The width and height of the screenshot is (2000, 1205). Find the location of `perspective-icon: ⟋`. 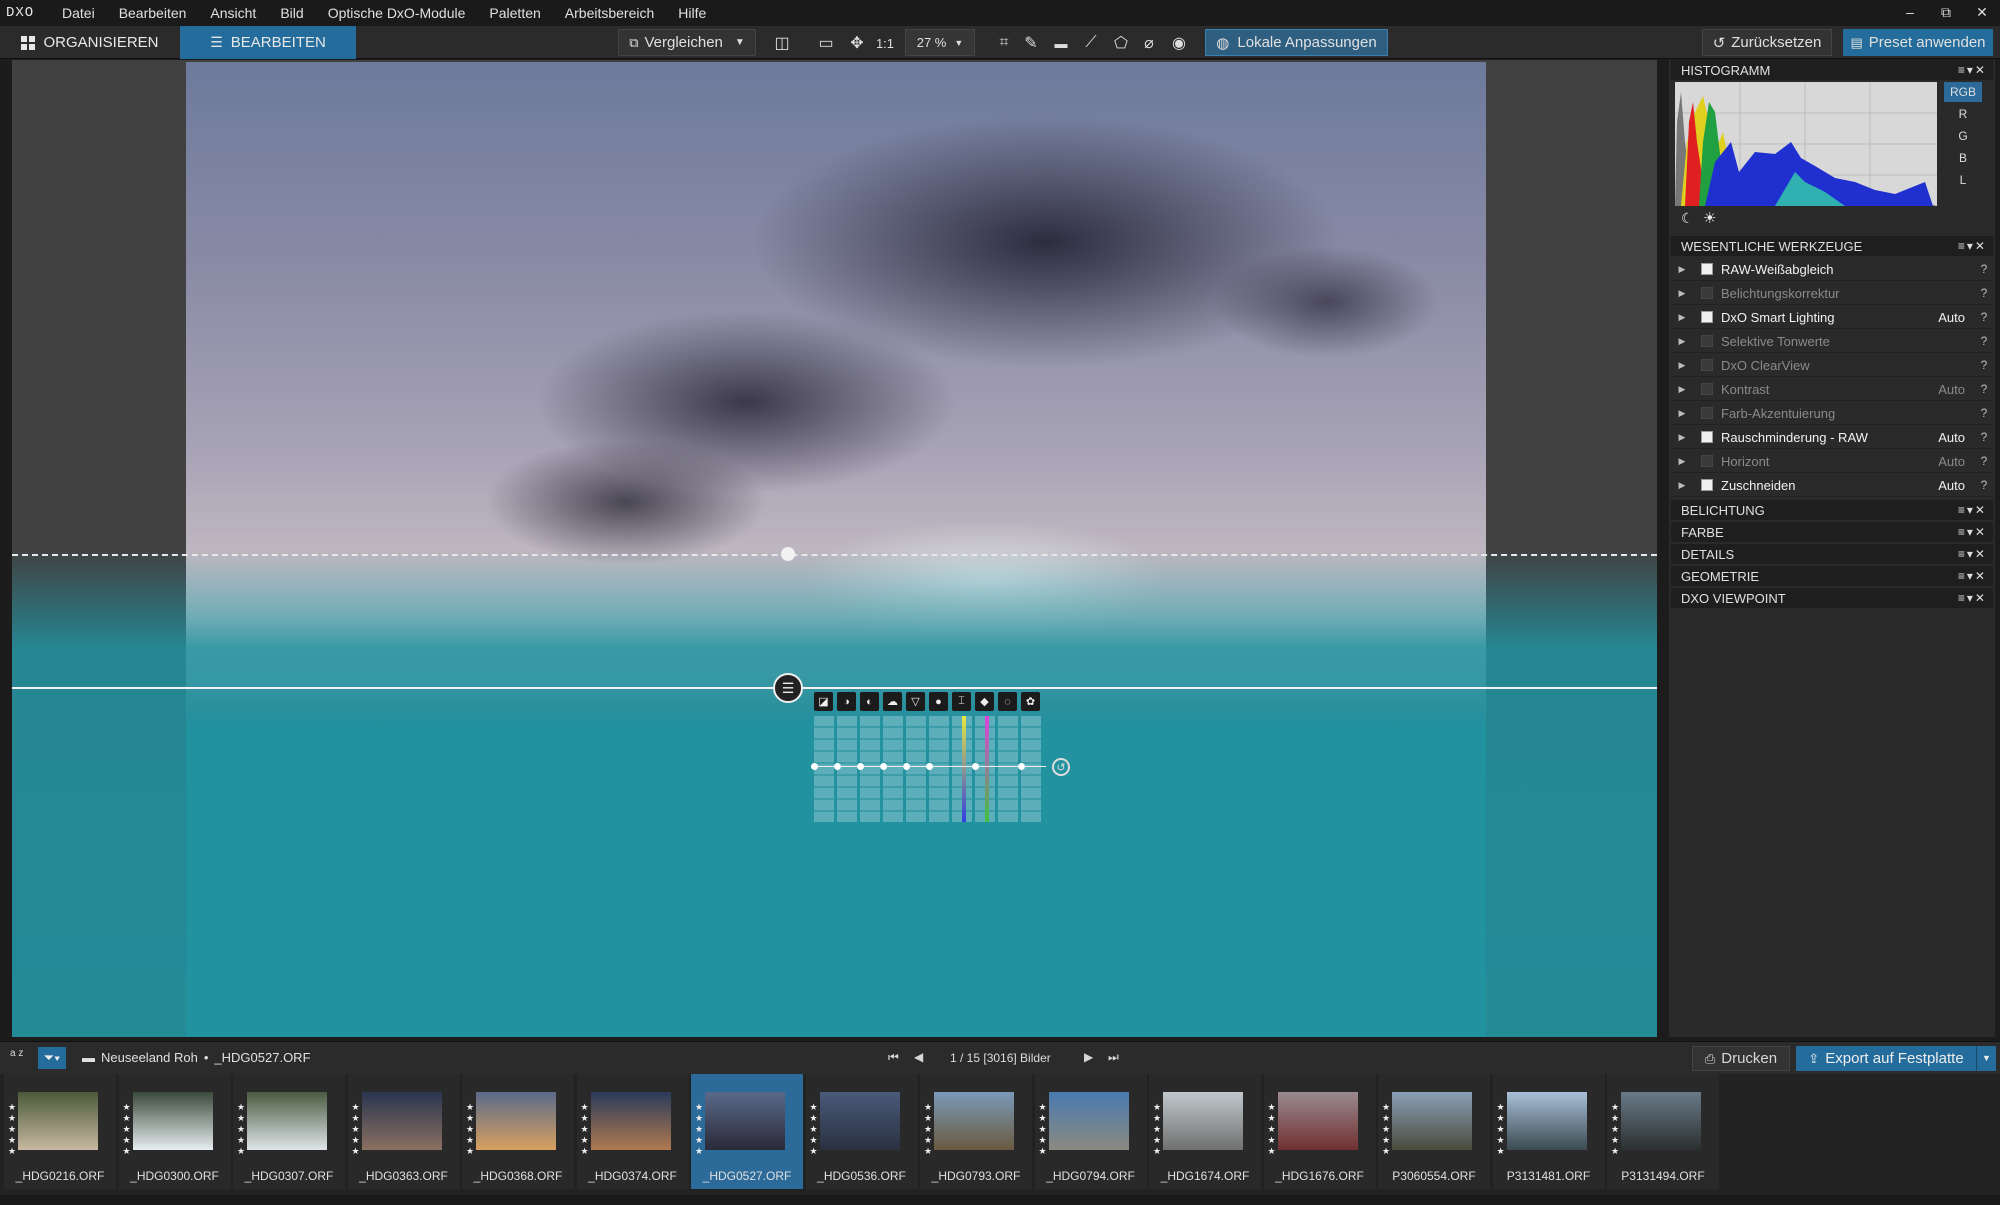

perspective-icon: ⟋ is located at coordinates (1091, 43).